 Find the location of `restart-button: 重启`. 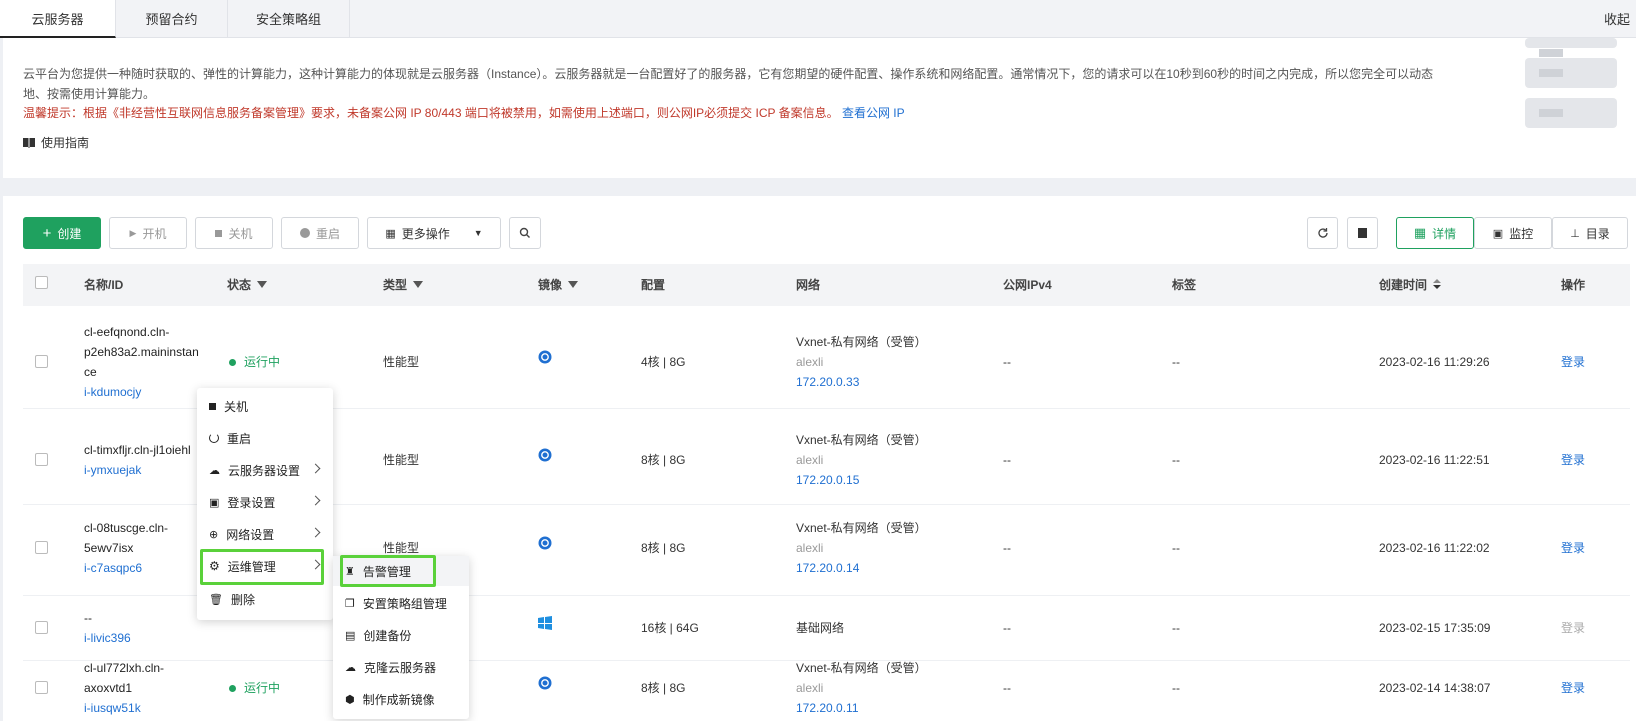

restart-button: 重启 is located at coordinates (320, 233).